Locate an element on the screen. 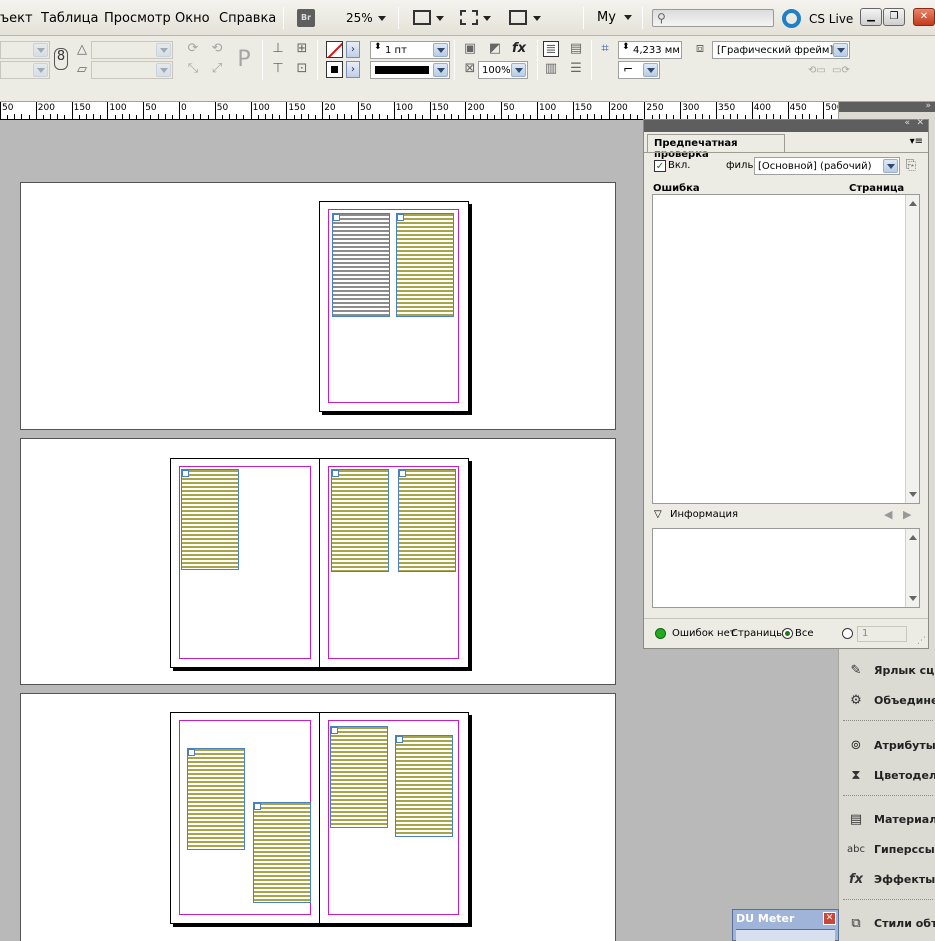  cs-live-icon is located at coordinates (791, 18).